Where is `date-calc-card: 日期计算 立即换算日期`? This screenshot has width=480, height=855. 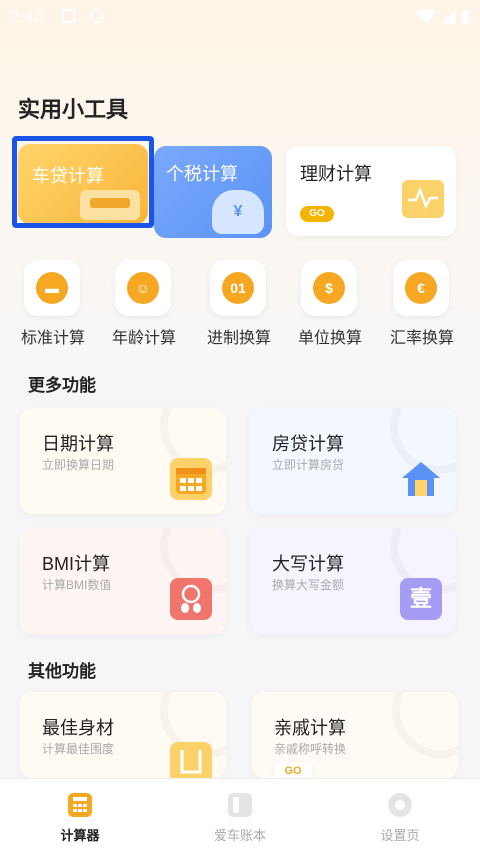
date-calc-card: 日期计算 立即换算日期 is located at coordinates (123, 461).